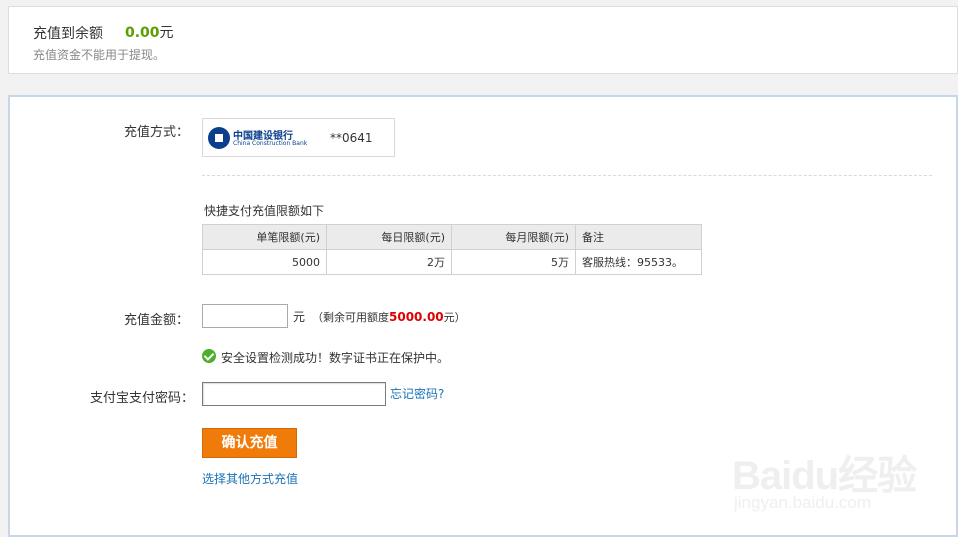 The width and height of the screenshot is (958, 537). I want to click on password-label: 支付宝支付密码：, so click(142, 398).